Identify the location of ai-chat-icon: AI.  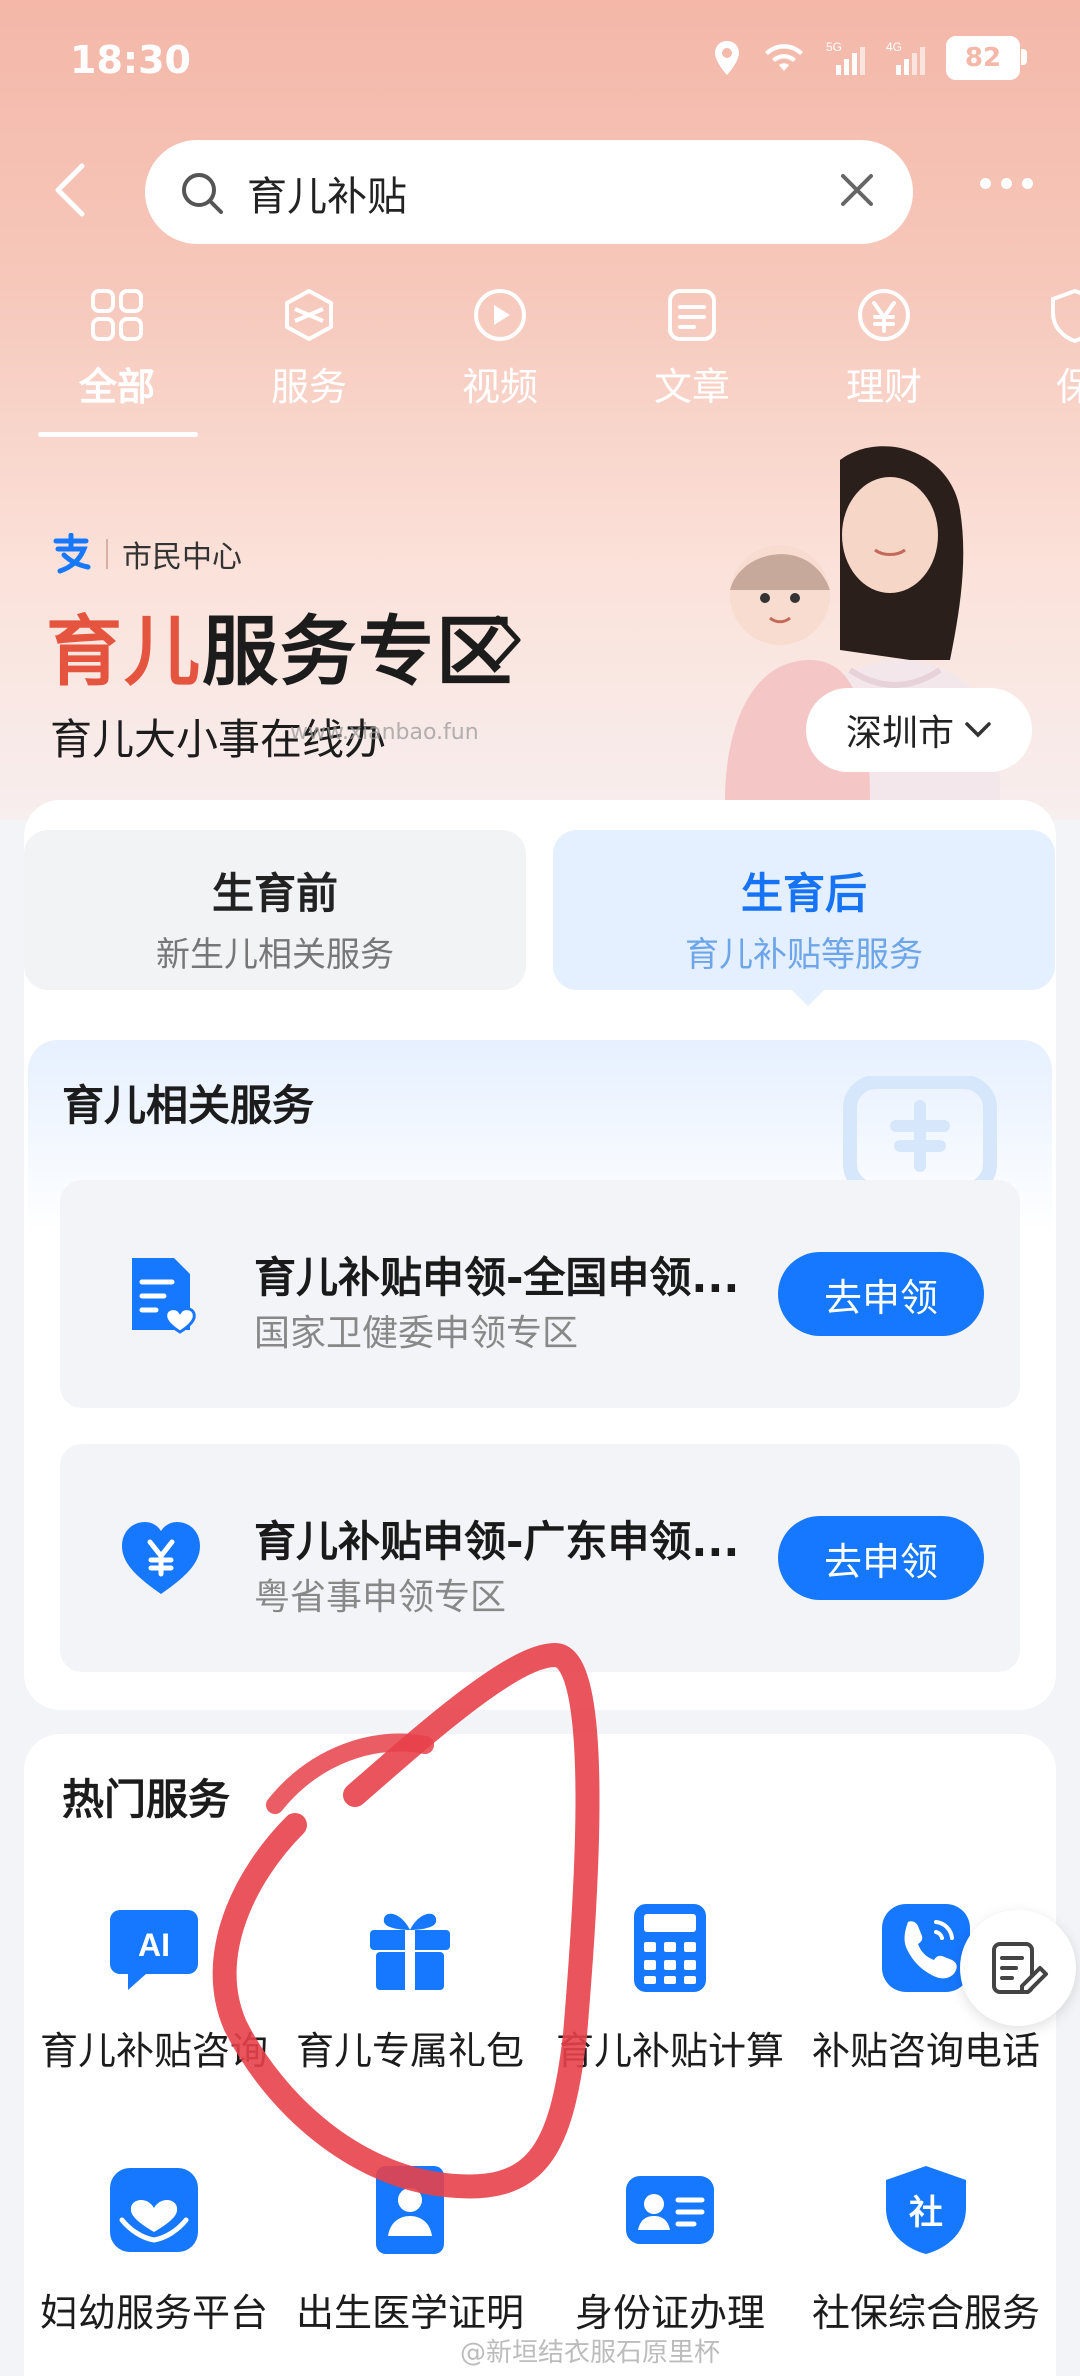
(154, 1950).